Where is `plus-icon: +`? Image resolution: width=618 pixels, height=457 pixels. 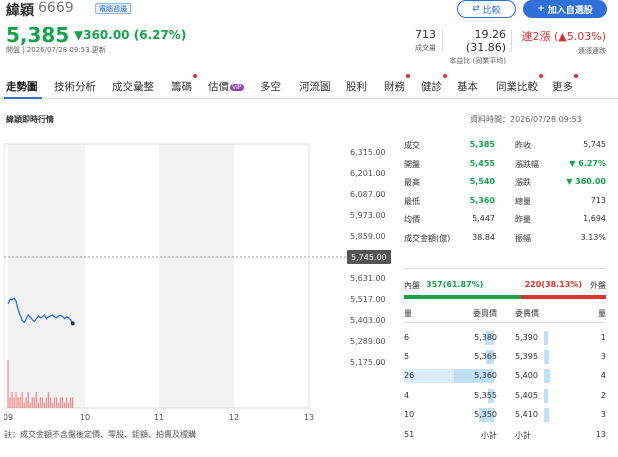
plus-icon: + is located at coordinates (541, 9).